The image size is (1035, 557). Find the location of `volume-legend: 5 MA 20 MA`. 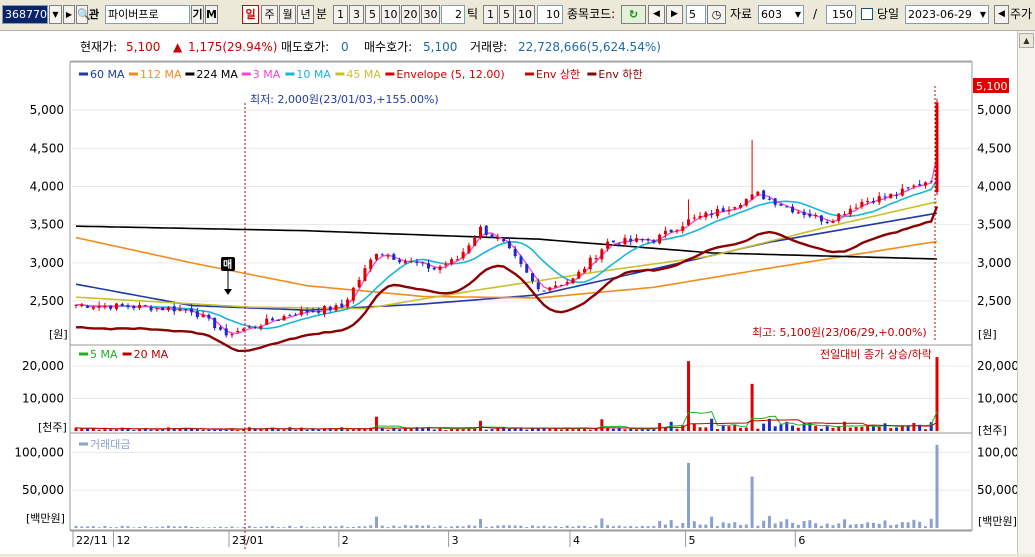

volume-legend: 5 MA 20 MA is located at coordinates (124, 354).